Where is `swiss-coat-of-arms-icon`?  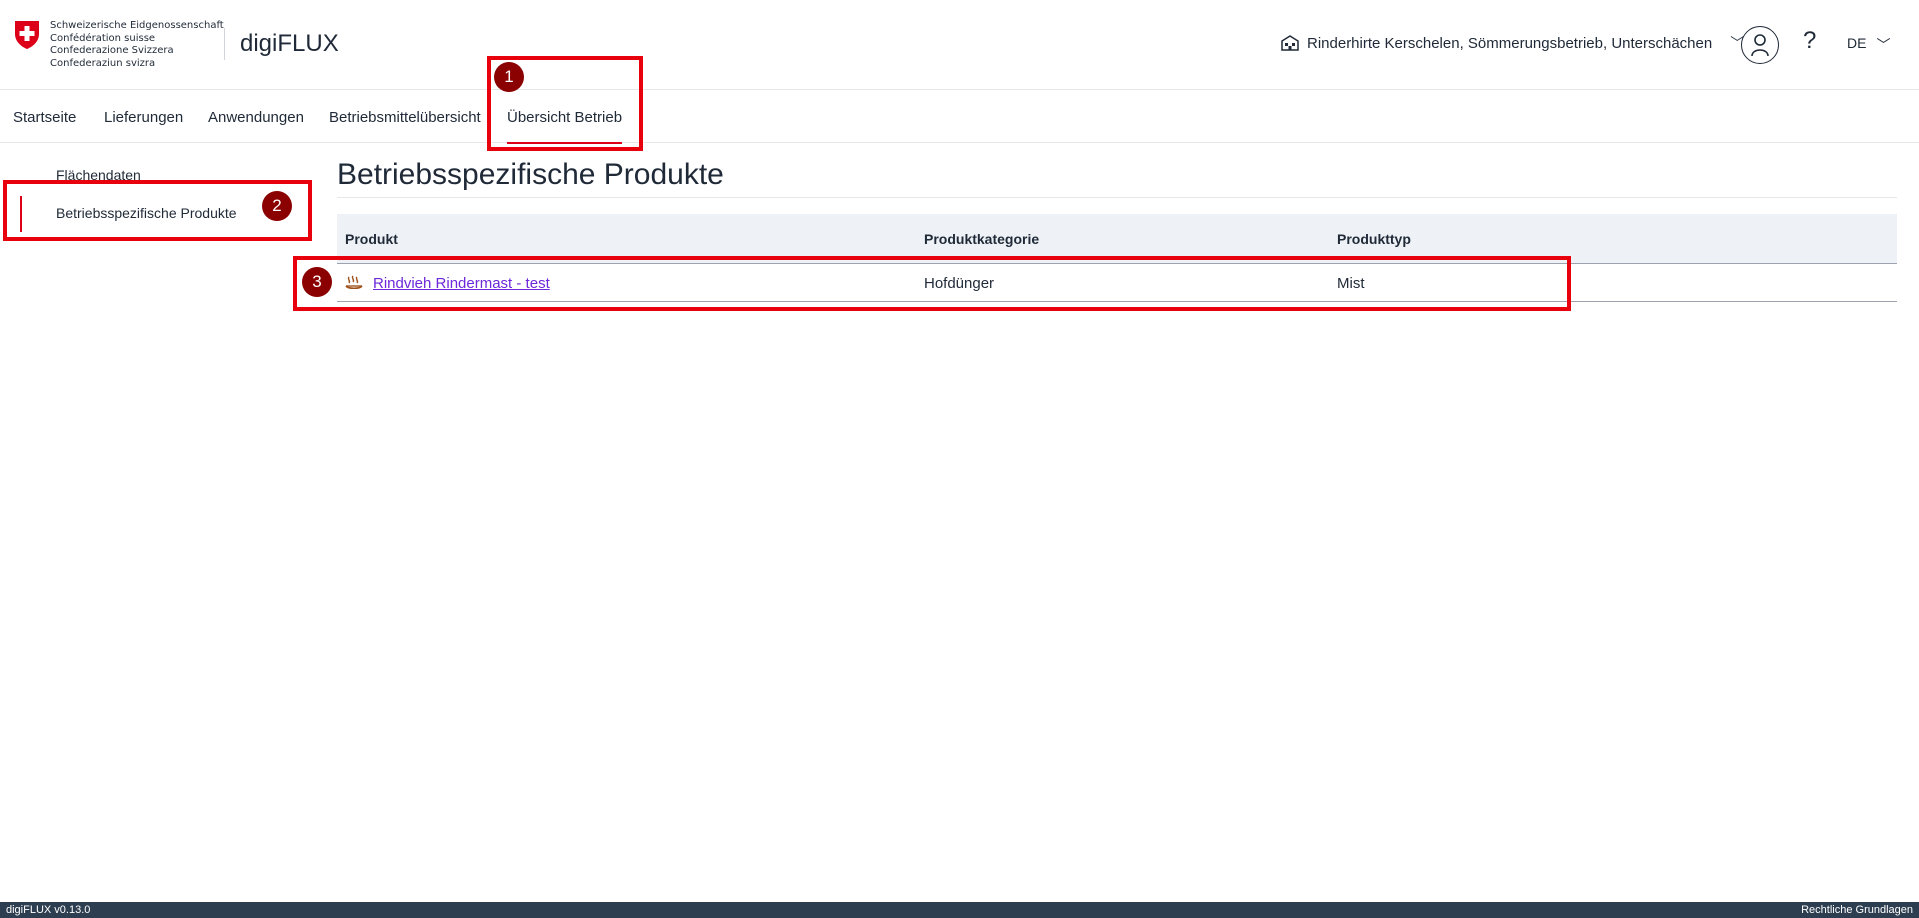 swiss-coat-of-arms-icon is located at coordinates (27, 35).